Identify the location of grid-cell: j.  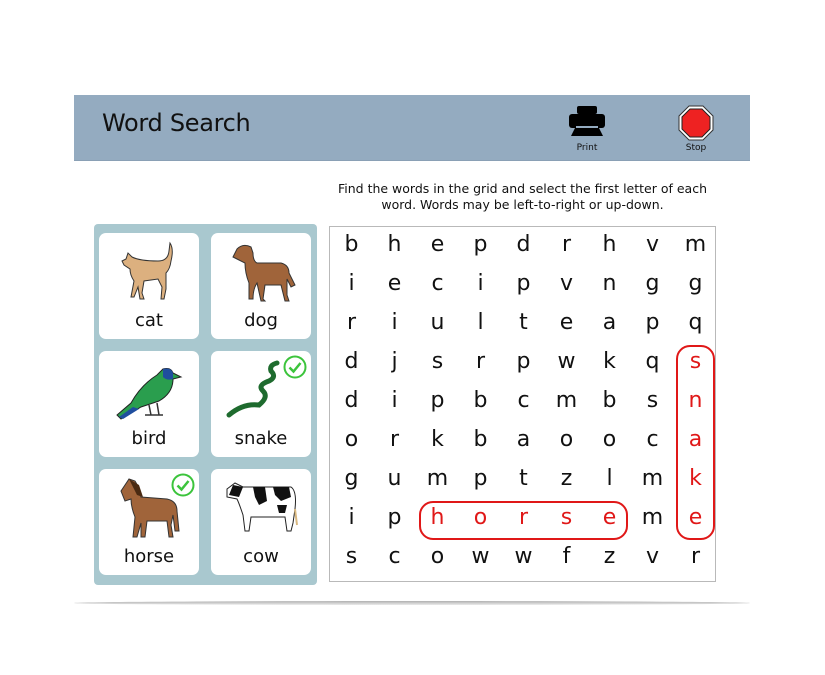
(394, 363).